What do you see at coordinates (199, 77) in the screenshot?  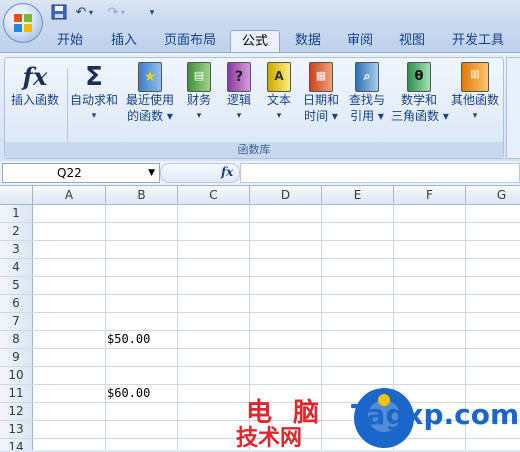 I see `finance-book-icon: ▤` at bounding box center [199, 77].